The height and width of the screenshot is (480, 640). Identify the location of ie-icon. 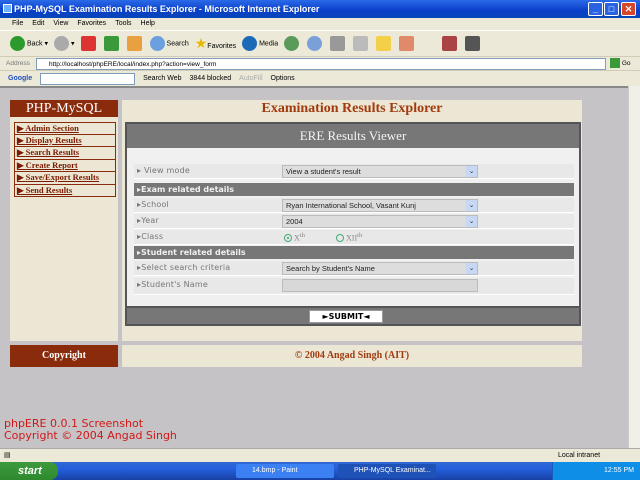
(7, 8).